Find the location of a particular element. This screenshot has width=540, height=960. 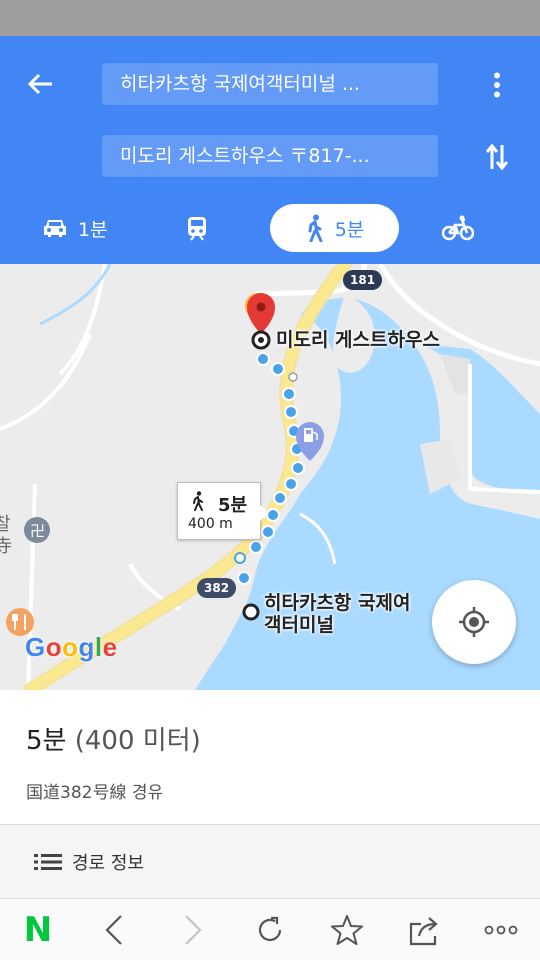

bookmark-star-icon is located at coordinates (347, 929).